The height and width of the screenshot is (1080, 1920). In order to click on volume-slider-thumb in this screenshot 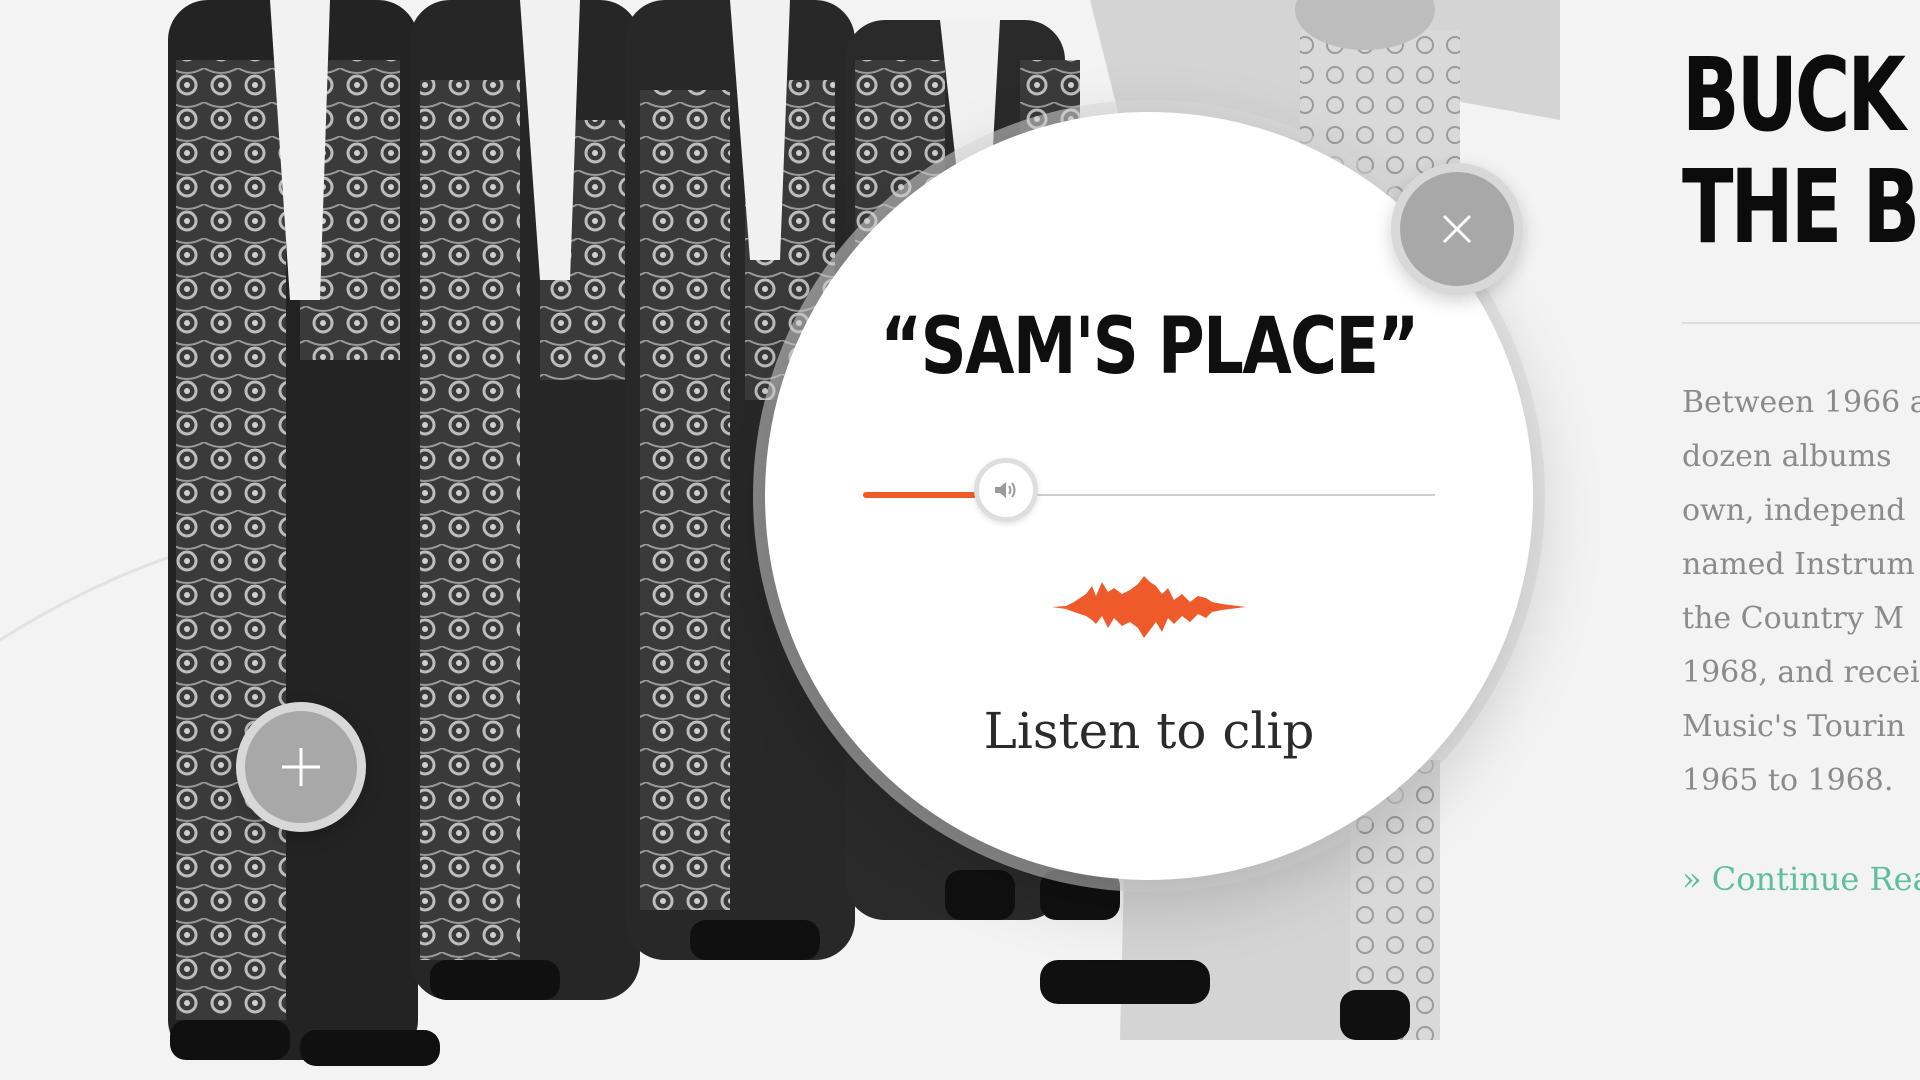, I will do `click(1006, 490)`.